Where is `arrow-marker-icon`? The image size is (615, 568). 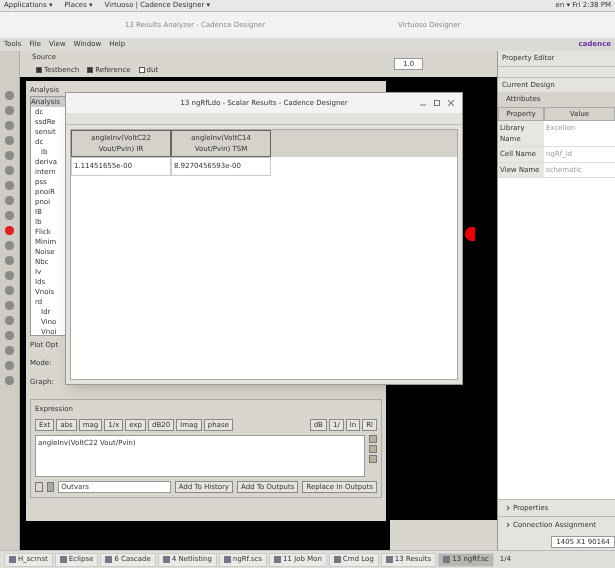
arrow-marker-icon is located at coordinates (470, 234).